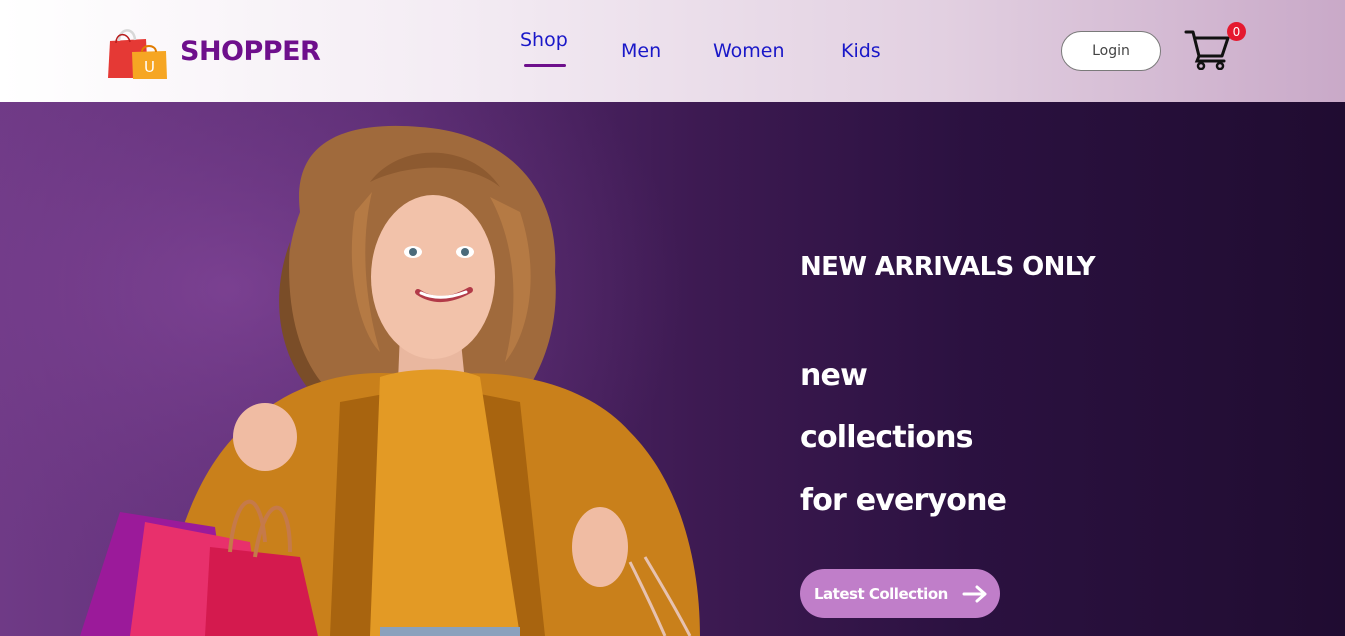  What do you see at coordinates (1208, 48) in the screenshot?
I see `cart-icon` at bounding box center [1208, 48].